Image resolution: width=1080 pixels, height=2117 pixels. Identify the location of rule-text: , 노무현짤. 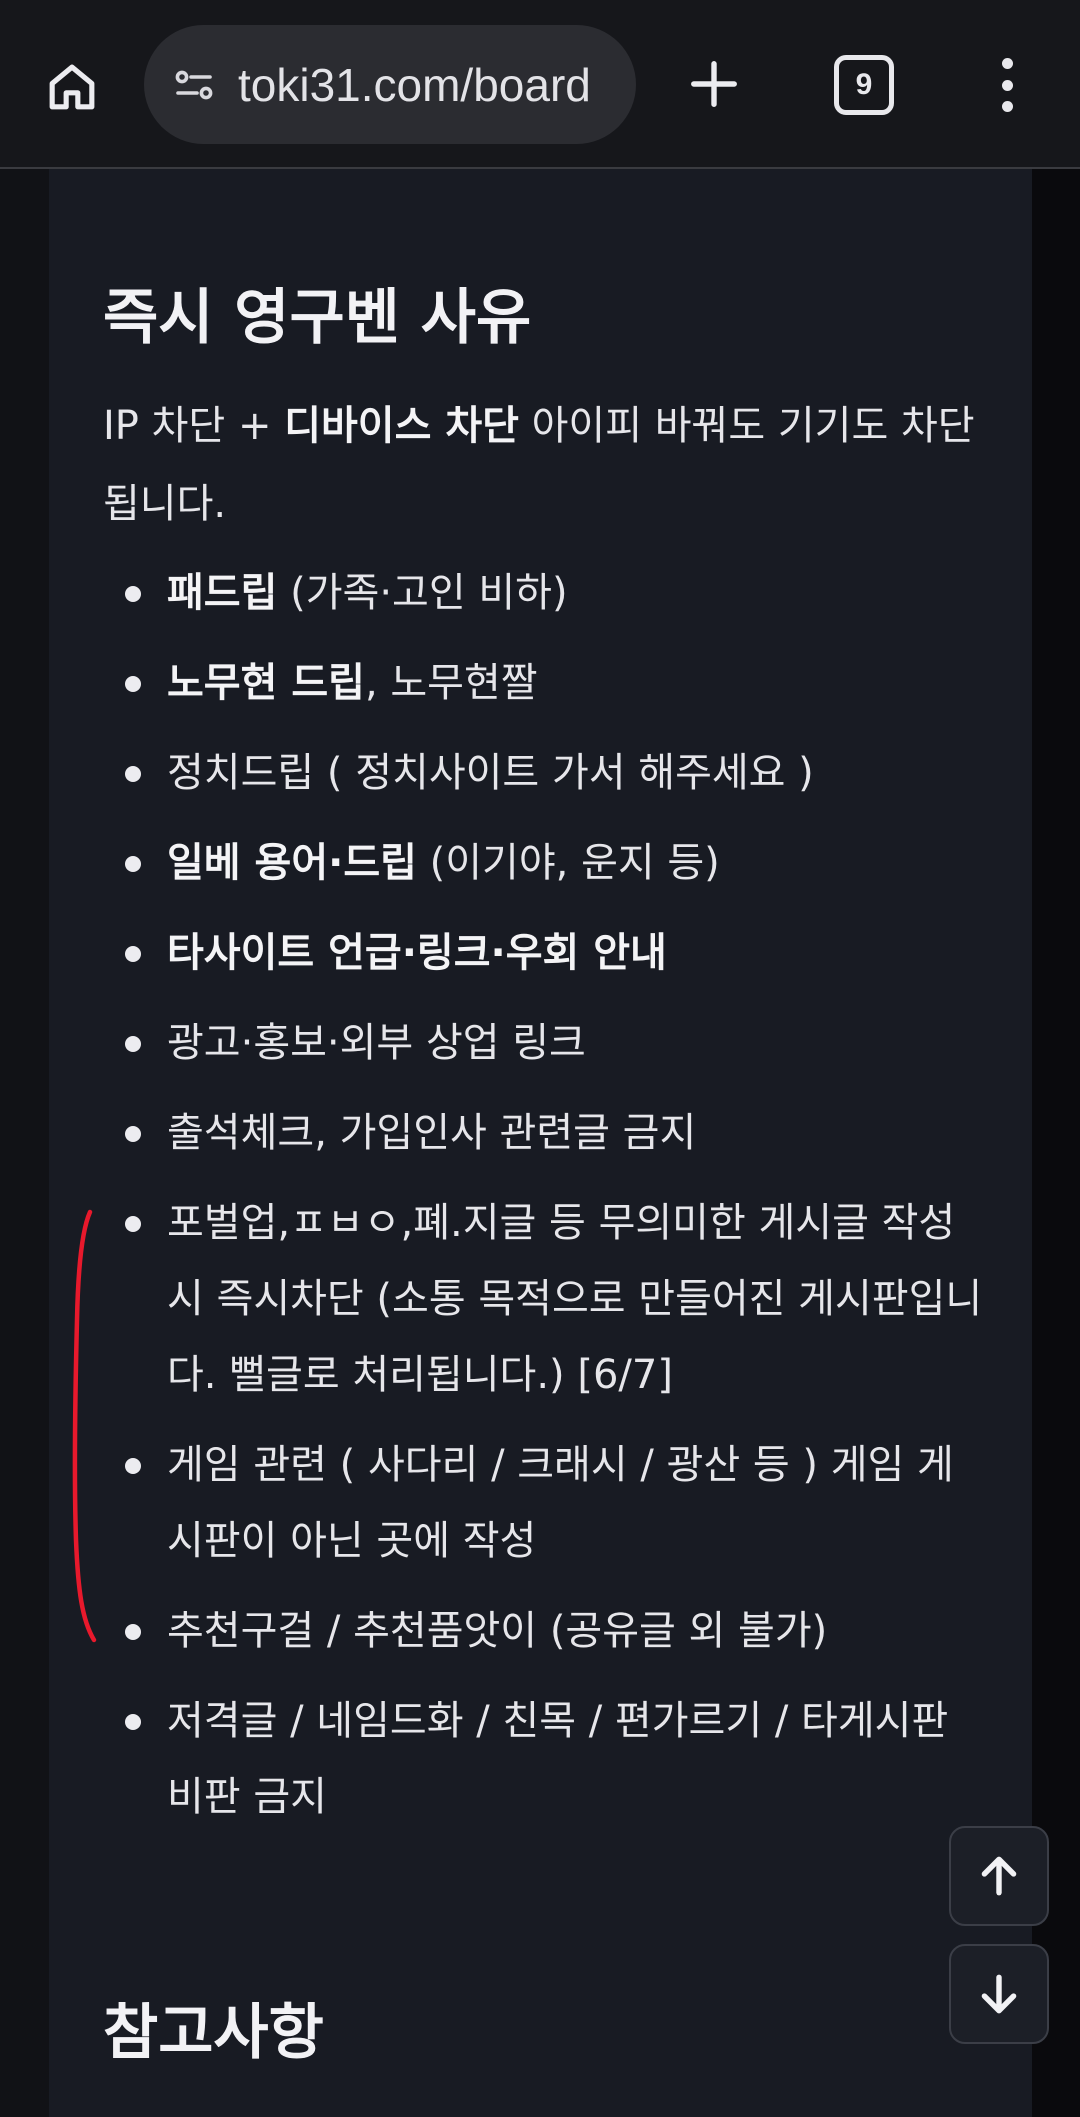
(451, 683).